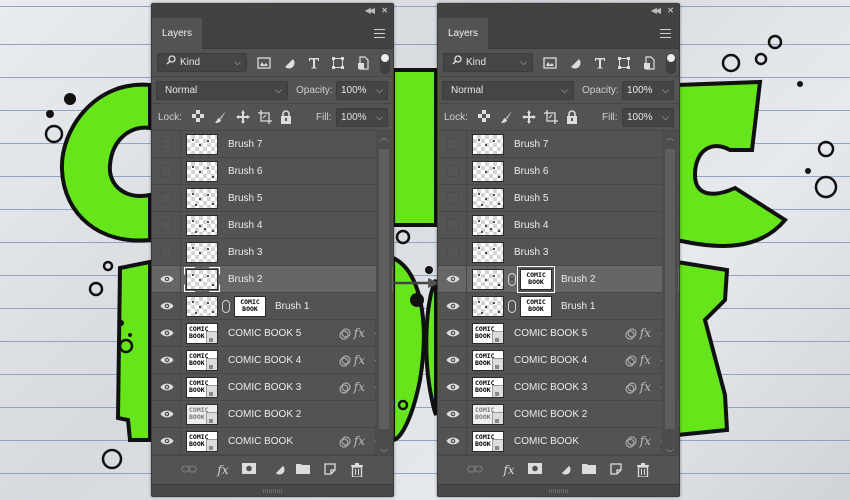  Describe the element at coordinates (558, 279) in the screenshot. I see `layer-row: COMIC BOOK Brush 2` at that location.